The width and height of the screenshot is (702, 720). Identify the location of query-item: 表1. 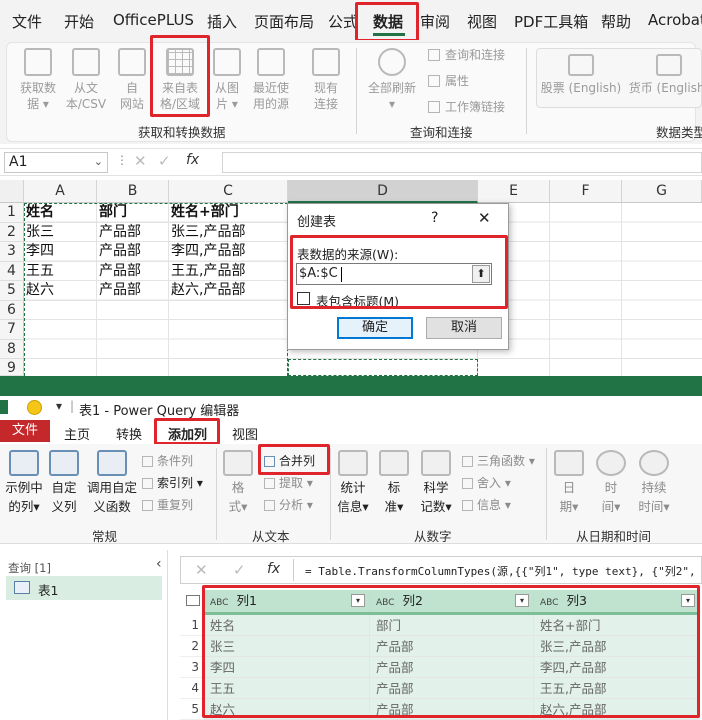
(84, 588).